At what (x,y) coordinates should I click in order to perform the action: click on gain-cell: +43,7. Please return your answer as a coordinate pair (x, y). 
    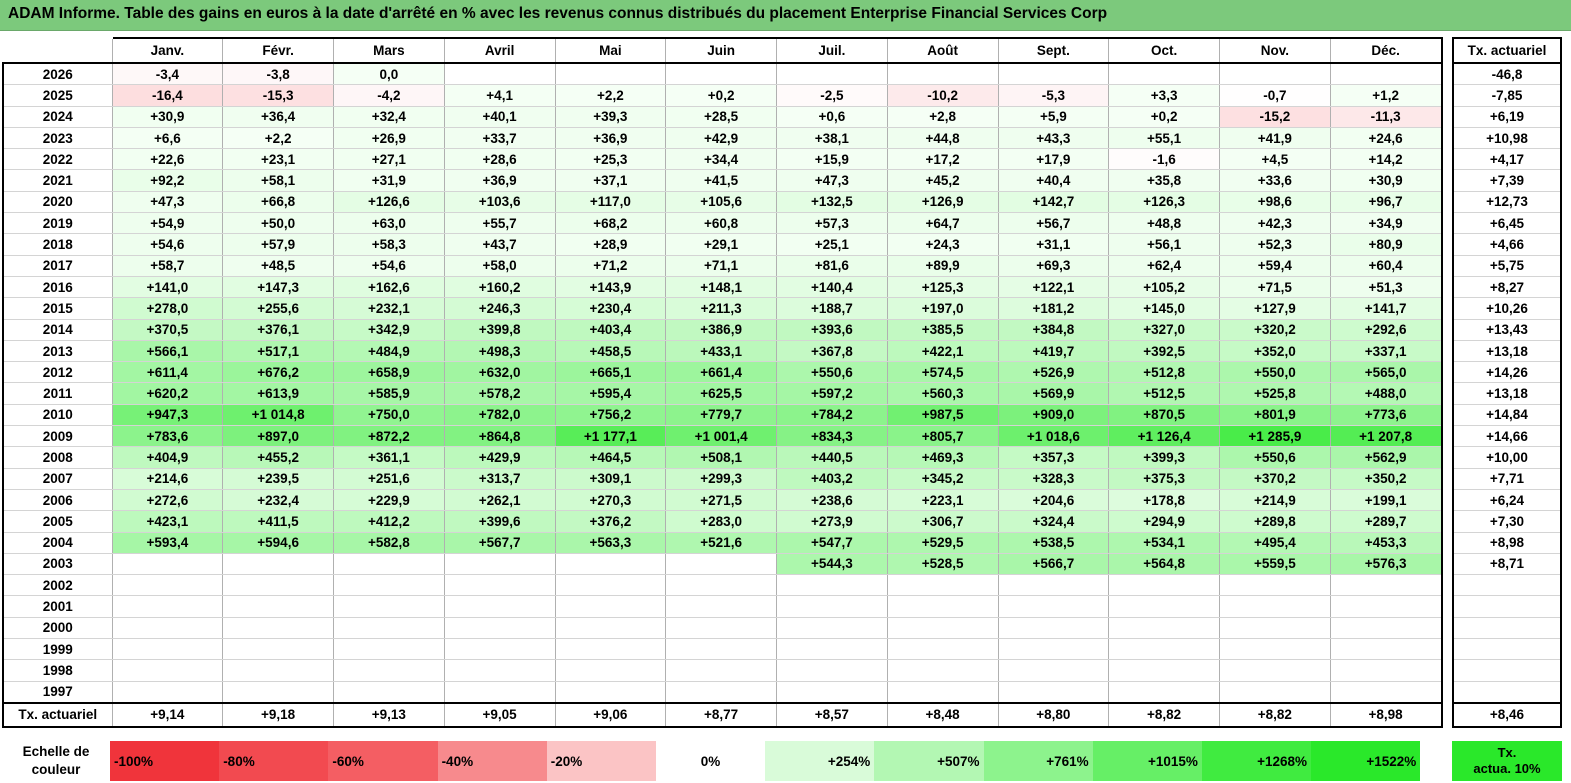
    Looking at the image, I should click on (499, 244).